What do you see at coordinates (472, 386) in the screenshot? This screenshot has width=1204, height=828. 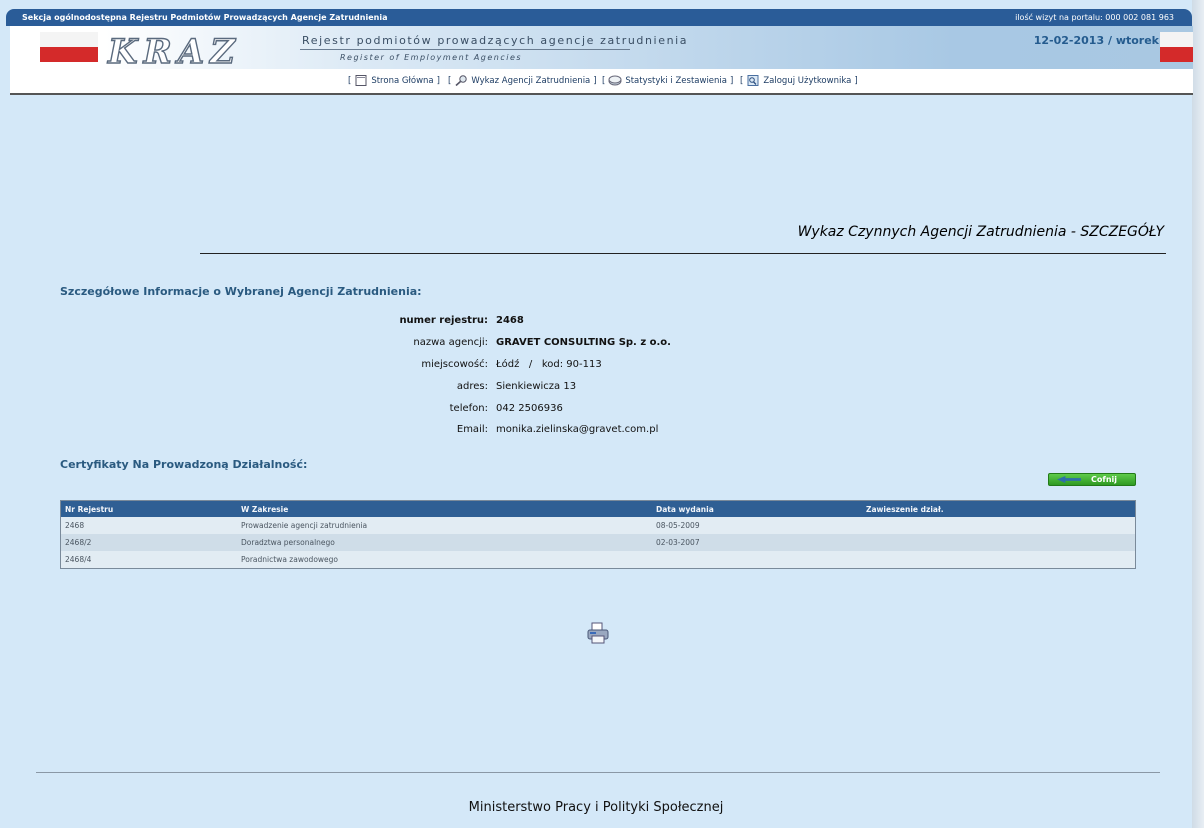 I see `address-label: adres:` at bounding box center [472, 386].